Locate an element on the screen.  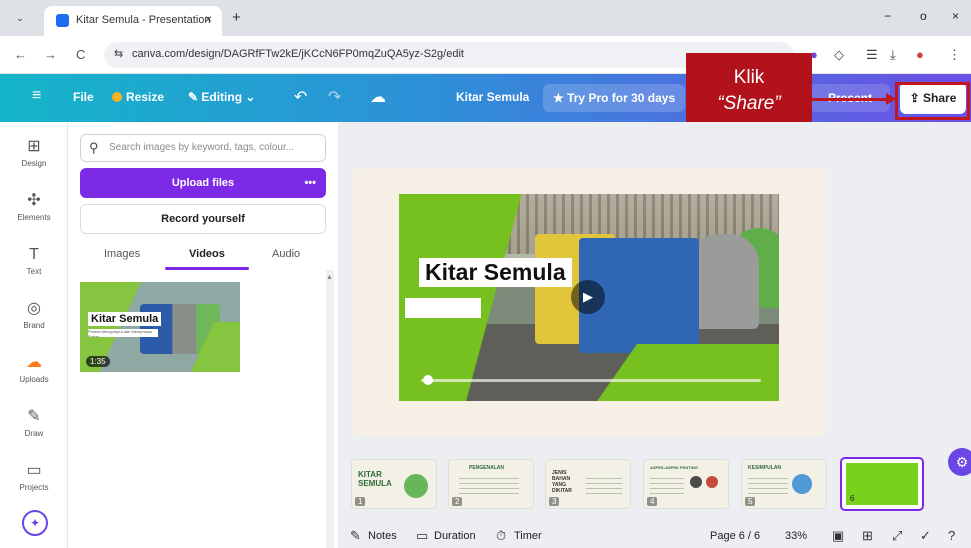
chevron-down-icon: ⌄ is located at coordinates (249, 97).